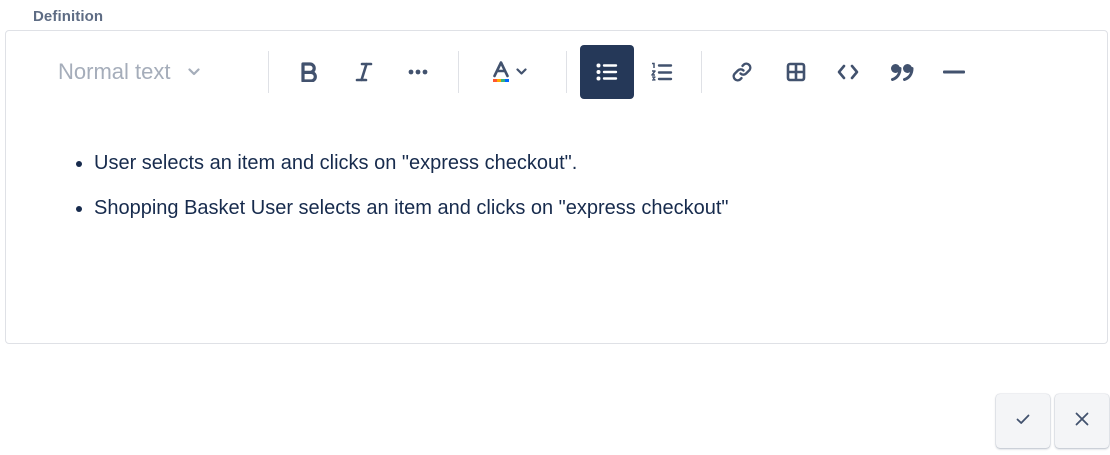  I want to click on text-color-button, so click(509, 72).